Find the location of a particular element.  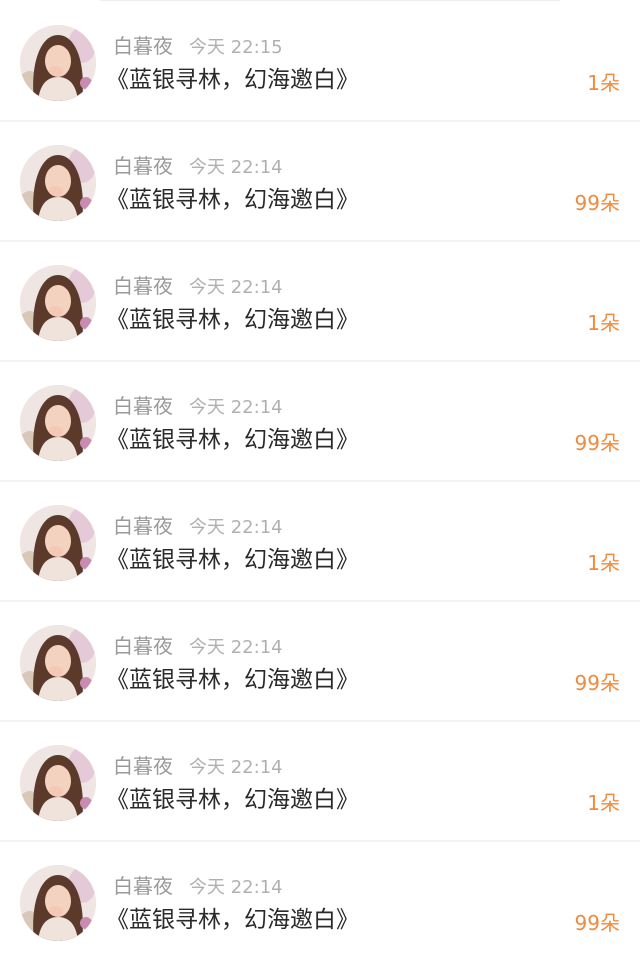

list-item: 白暮夜 今天 22:15 《蓝银寻林，幻海邀白》 1朵 is located at coordinates (320, 62).